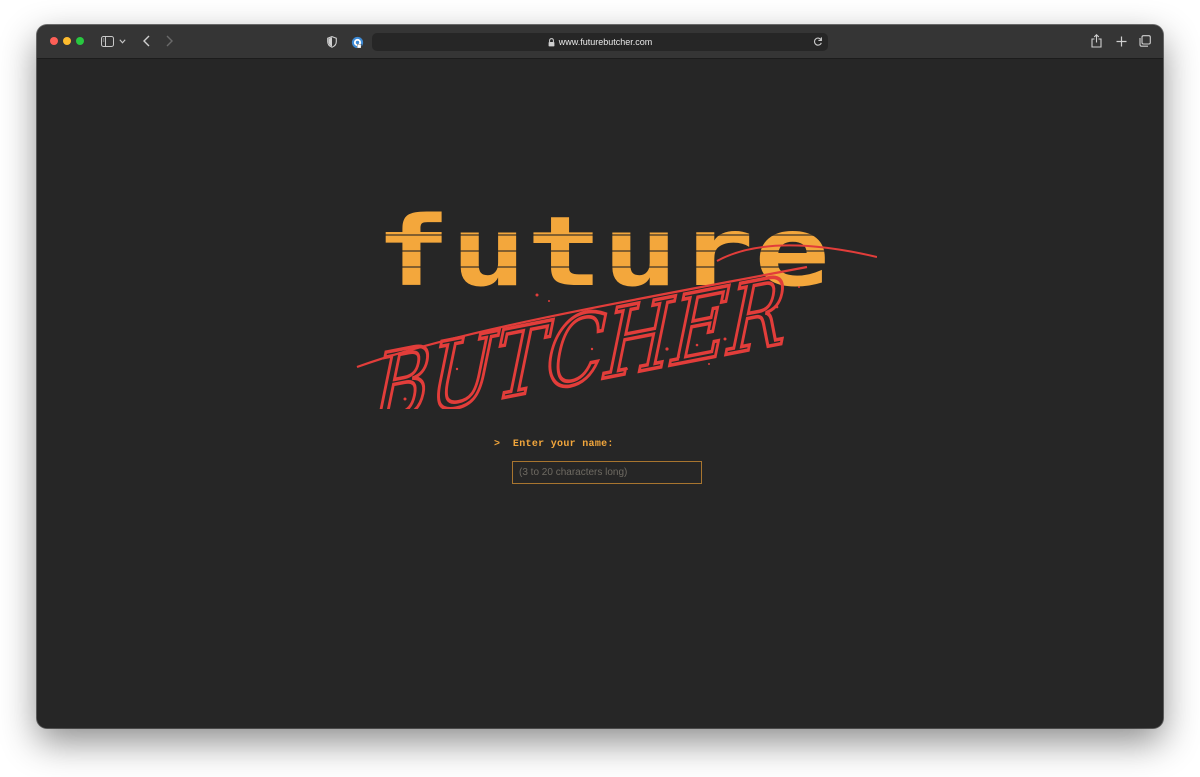  I want to click on chevron-down-icon, so click(122, 41).